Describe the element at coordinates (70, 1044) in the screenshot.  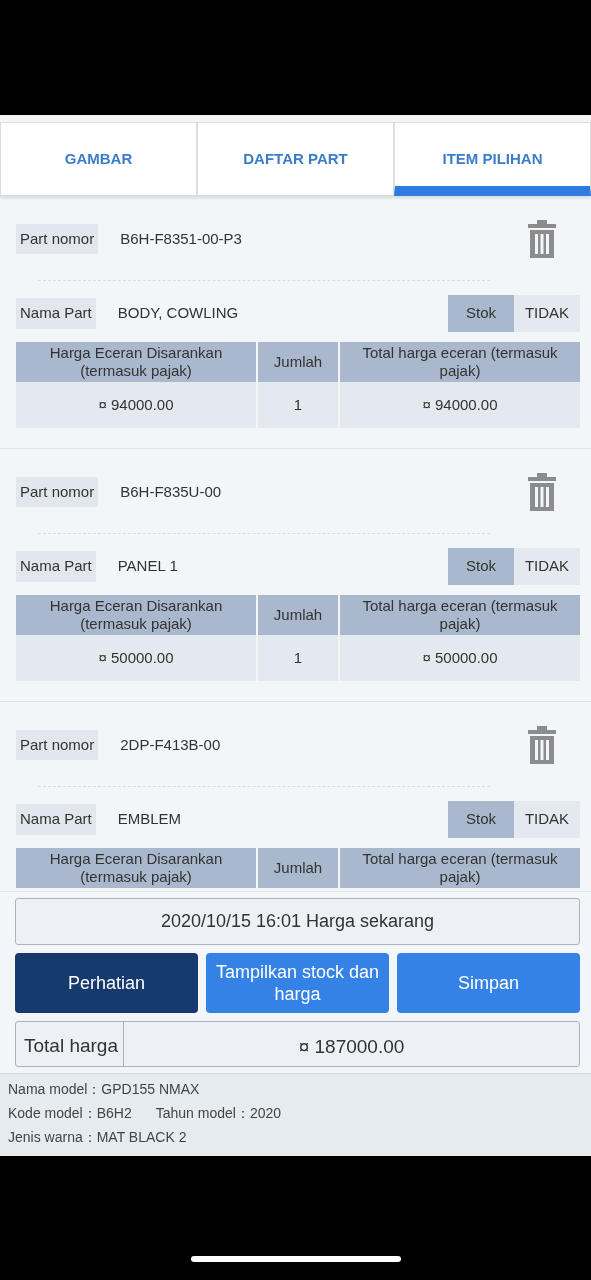
I see `total-label: Total harga` at that location.